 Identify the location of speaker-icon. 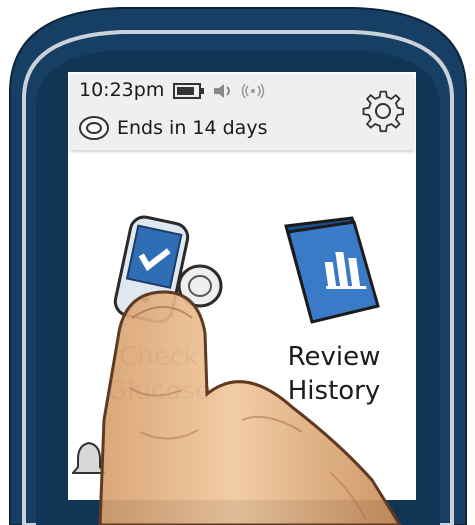
(222, 91).